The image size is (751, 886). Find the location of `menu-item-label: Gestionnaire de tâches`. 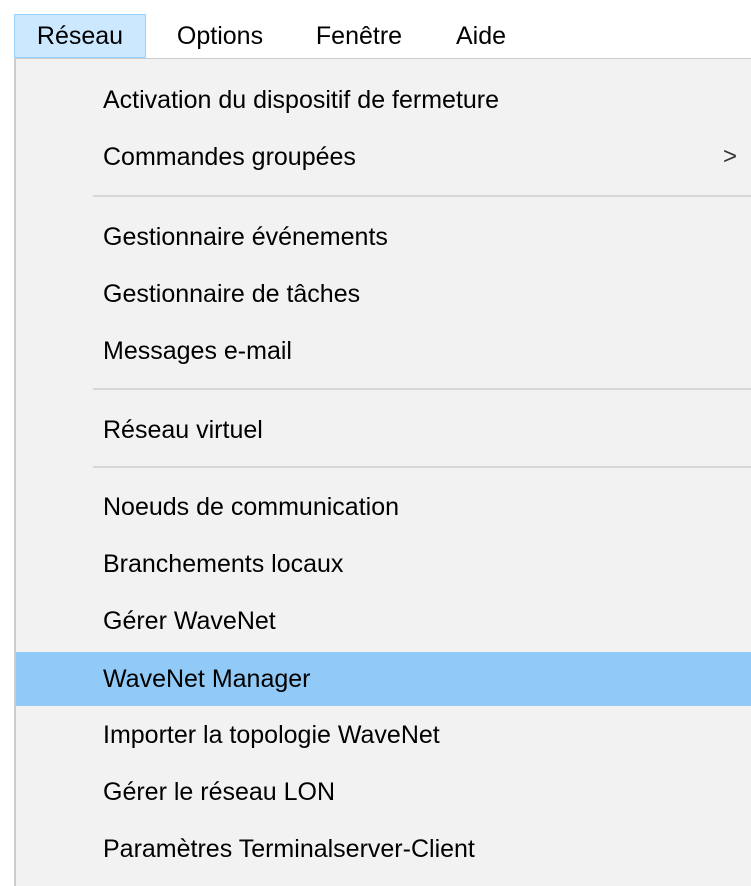

menu-item-label: Gestionnaire de tâches is located at coordinates (232, 293).